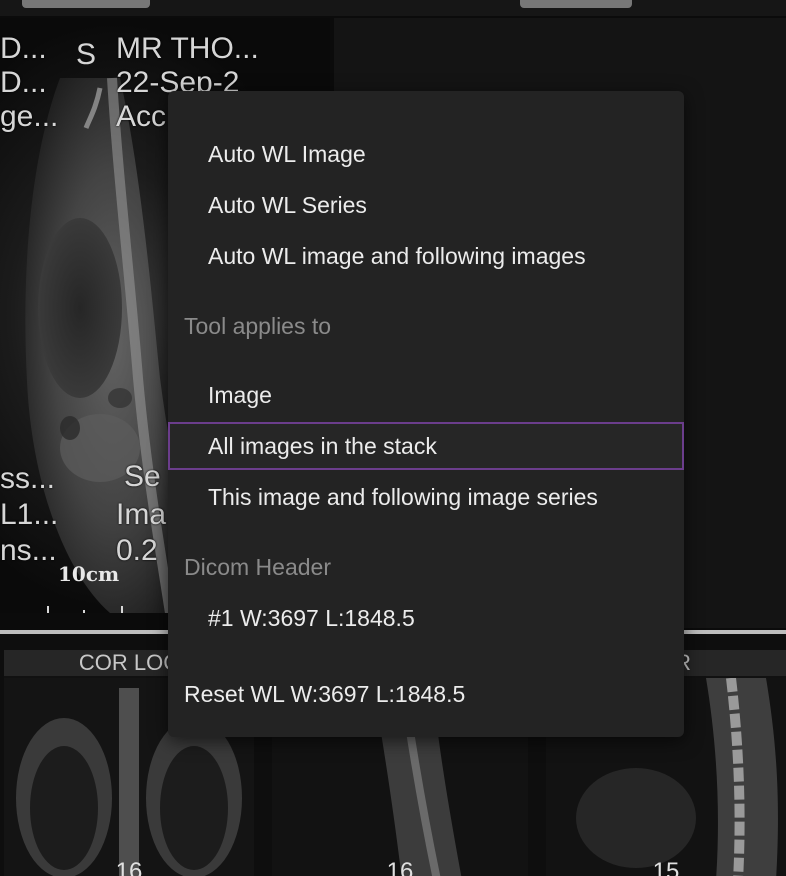  I want to click on top-toolbar-strip, so click(393, 8).